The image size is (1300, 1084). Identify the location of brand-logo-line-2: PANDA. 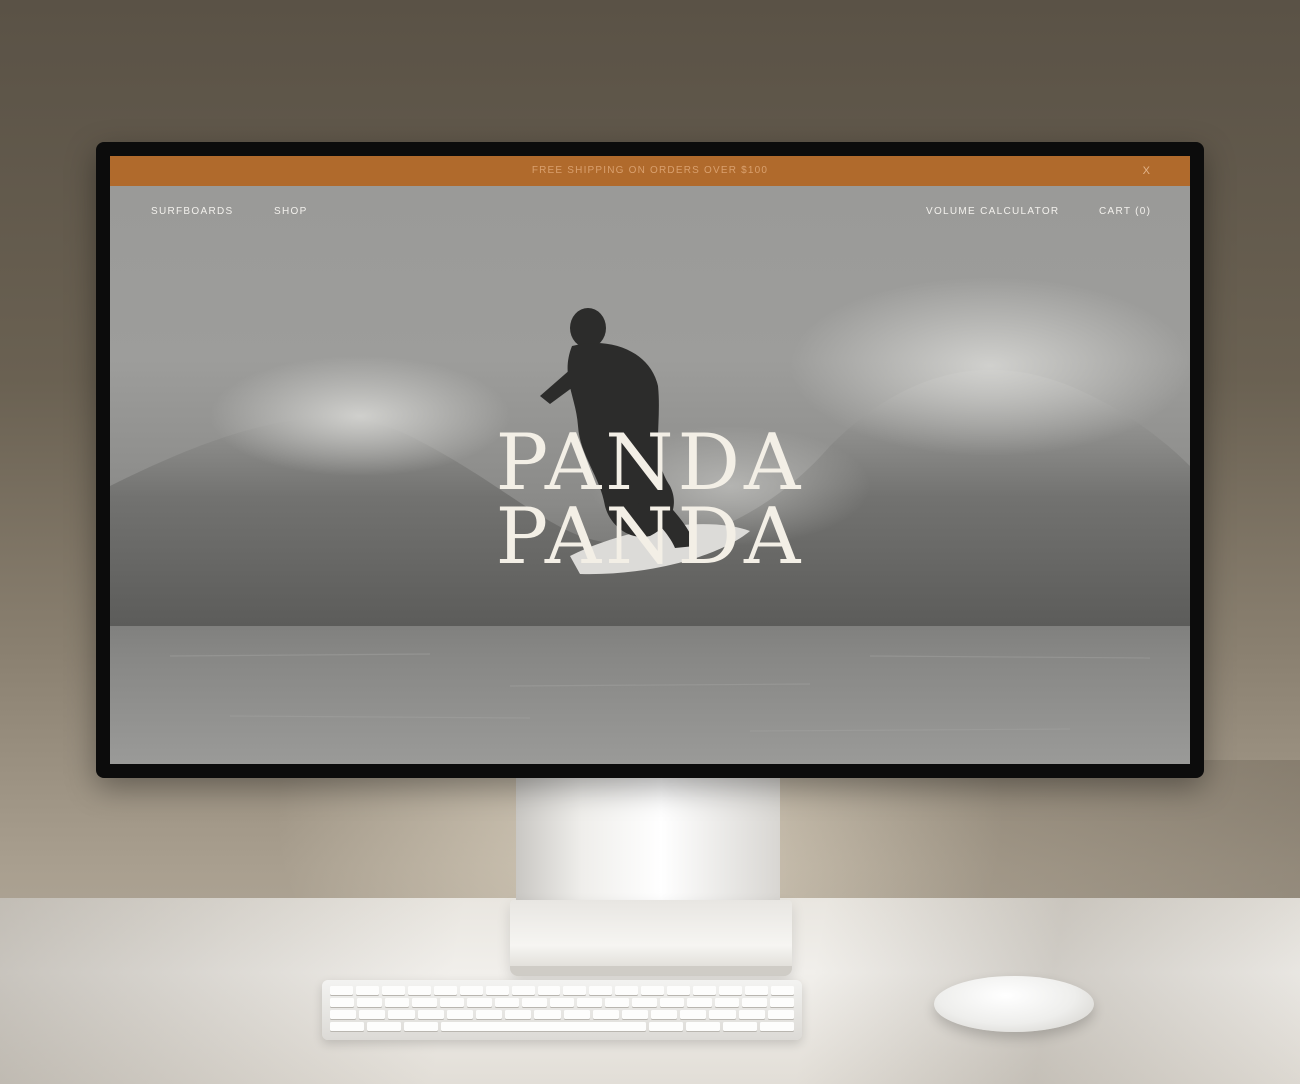
(650, 537).